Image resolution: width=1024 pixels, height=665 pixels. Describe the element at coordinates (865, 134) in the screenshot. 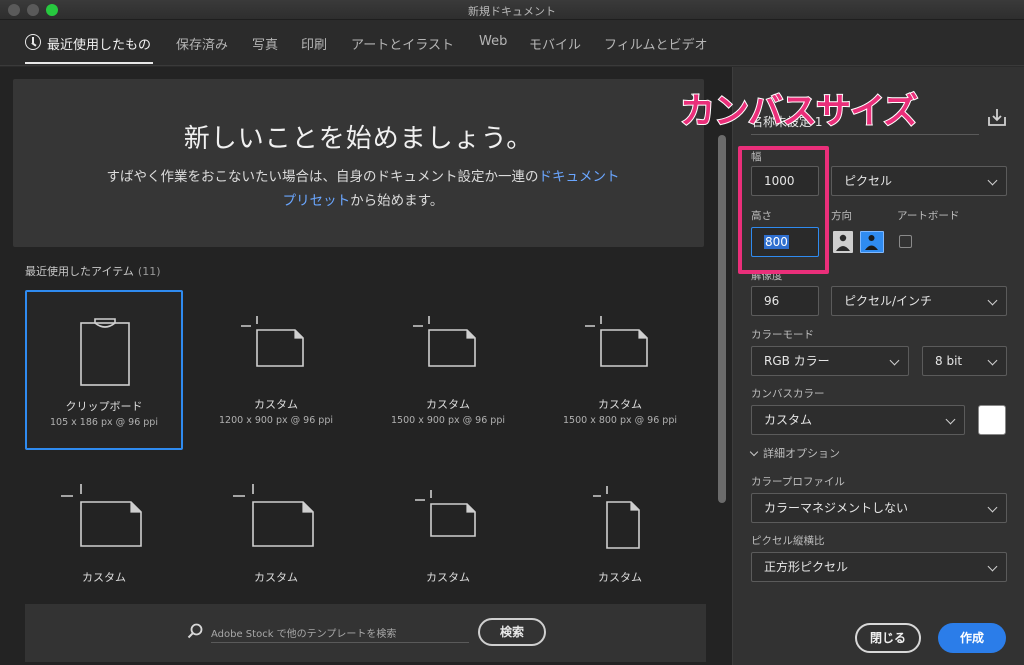

I see `preset-name-underline` at that location.